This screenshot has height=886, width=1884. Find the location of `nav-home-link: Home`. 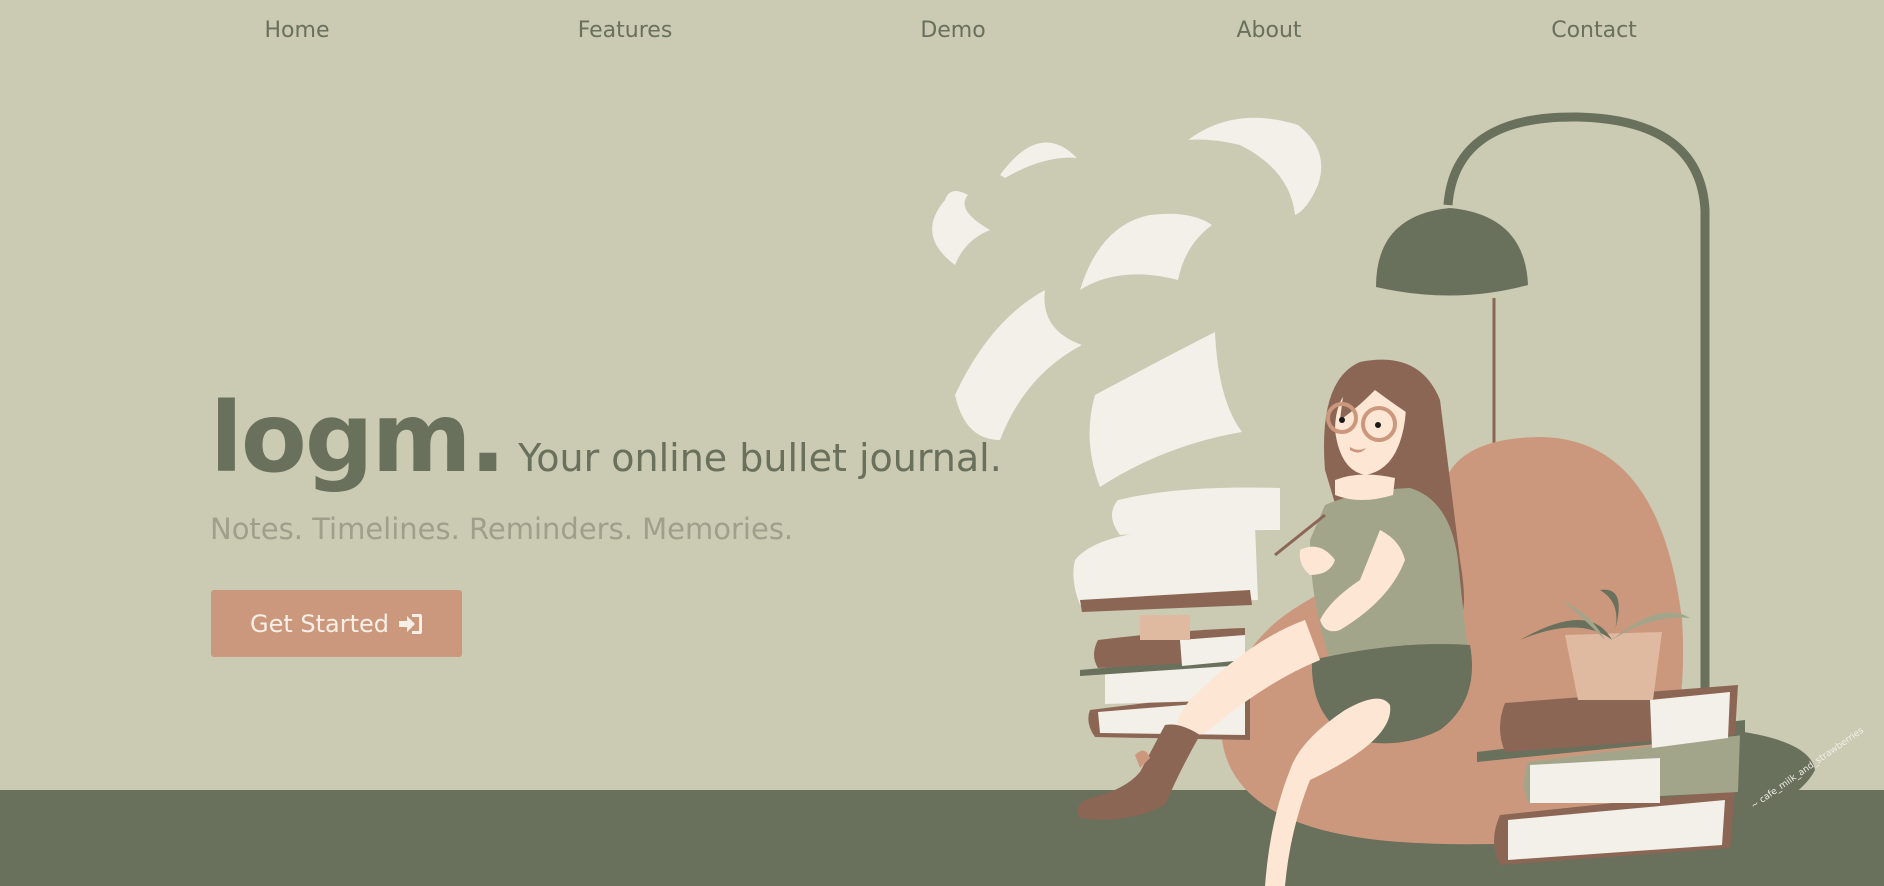

nav-home-link: Home is located at coordinates (297, 30).